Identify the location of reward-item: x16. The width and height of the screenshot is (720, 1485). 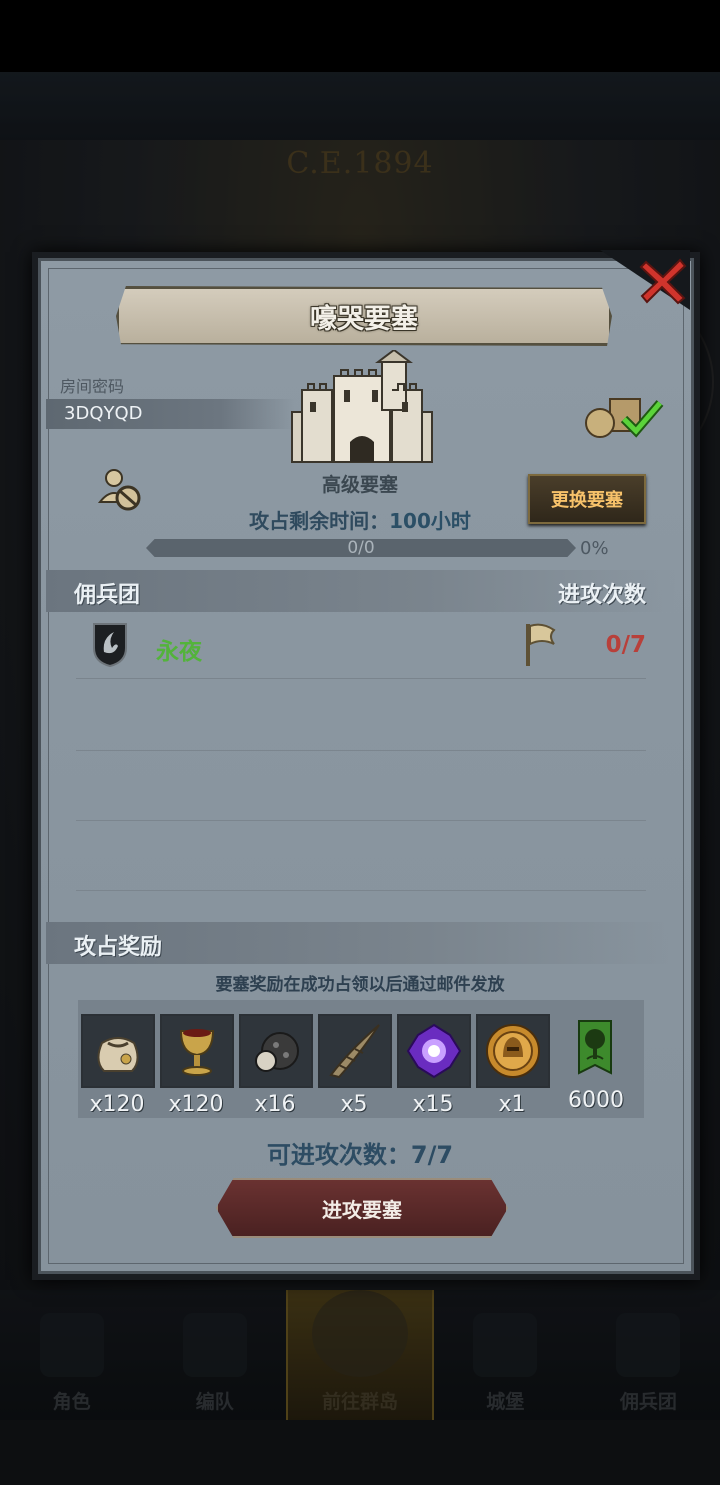
(276, 1065).